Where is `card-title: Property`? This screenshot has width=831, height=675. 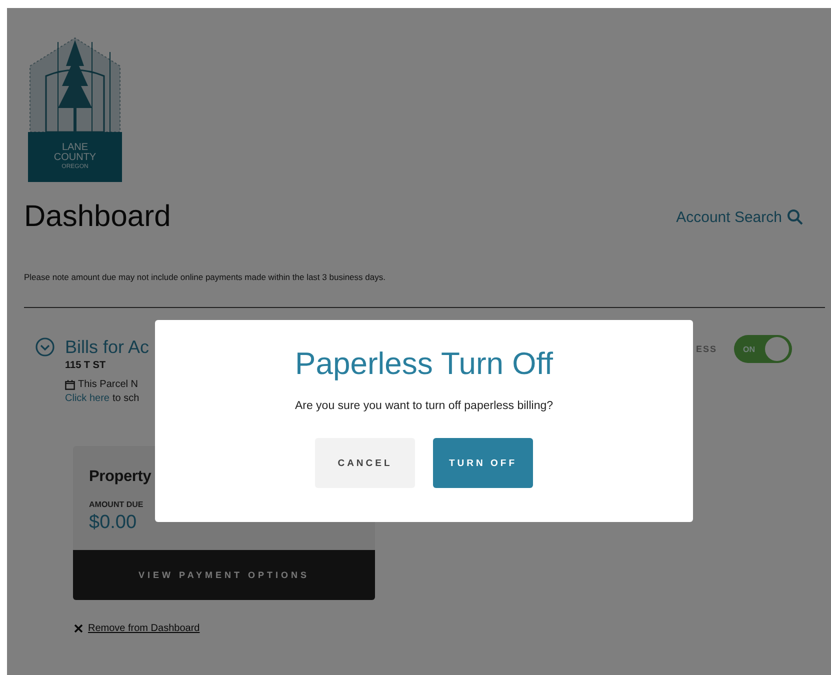
card-title: Property is located at coordinates (120, 477).